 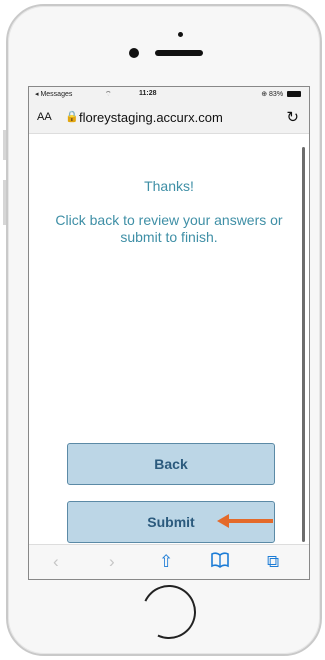 I want to click on address-bar: AA 🔒 floreystaging.accurx.com ↻, so click(x=169, y=118).